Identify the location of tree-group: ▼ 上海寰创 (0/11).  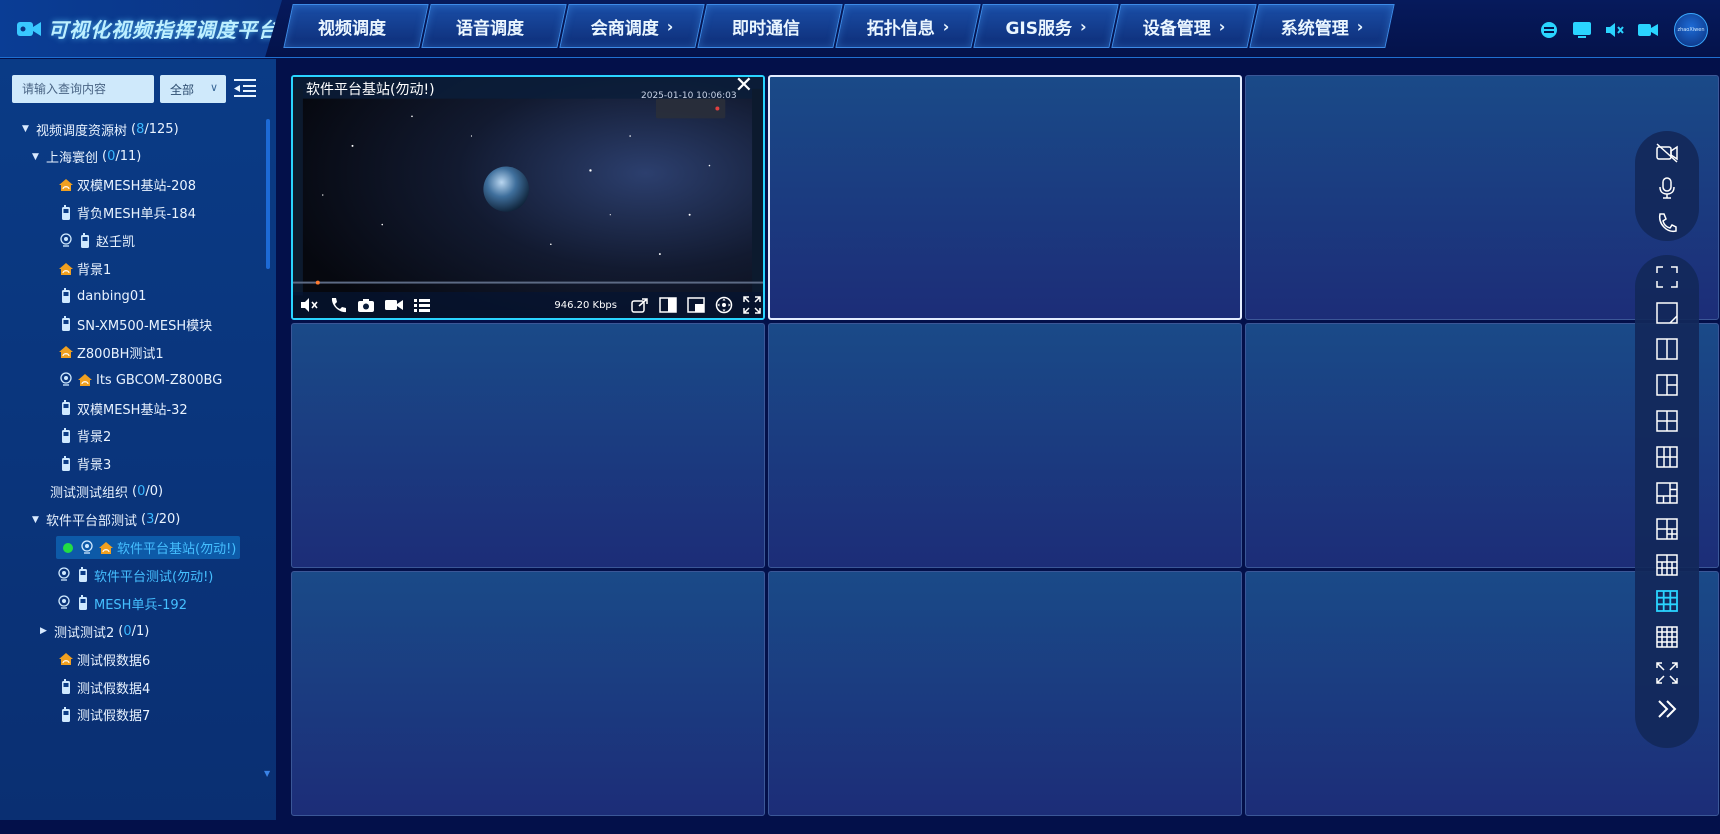
(86, 157).